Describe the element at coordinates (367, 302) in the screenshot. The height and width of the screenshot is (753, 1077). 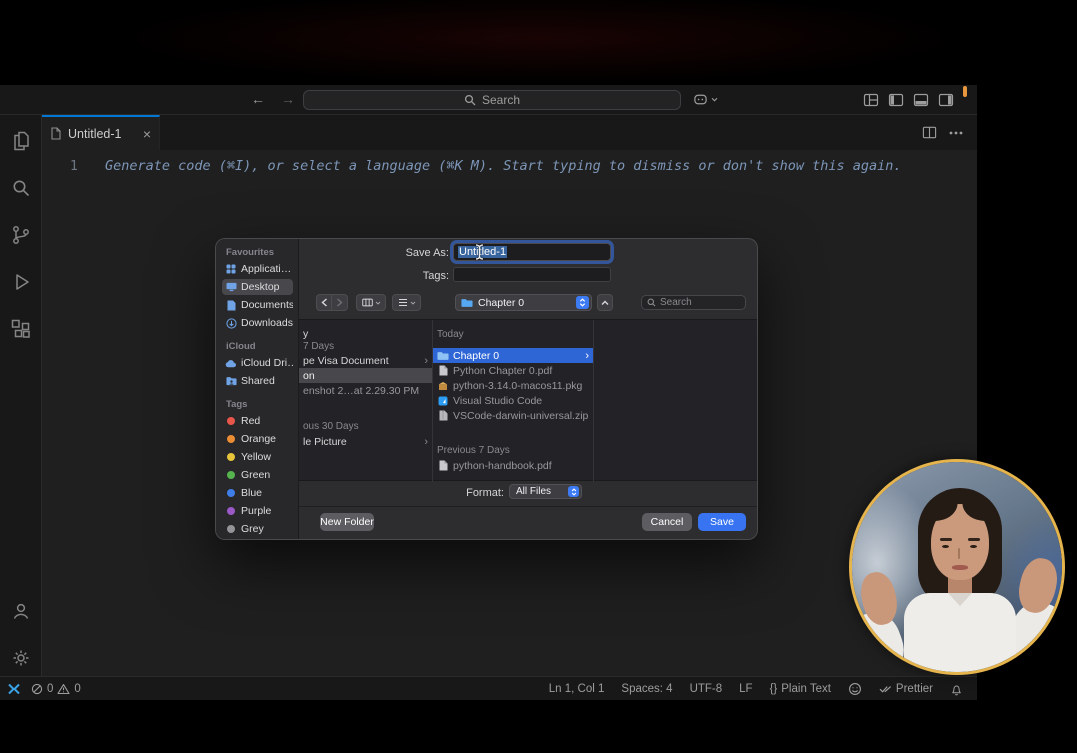
I see `column-view-icon` at that location.